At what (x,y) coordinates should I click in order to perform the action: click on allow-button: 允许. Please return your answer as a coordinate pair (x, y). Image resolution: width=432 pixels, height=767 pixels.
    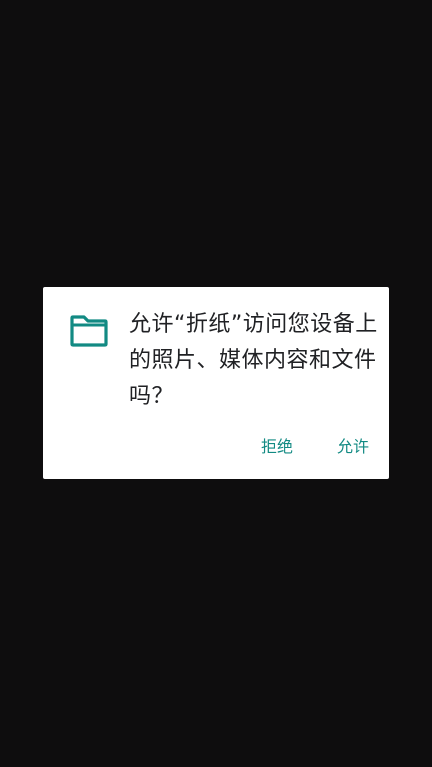
    Looking at the image, I should click on (353, 445).